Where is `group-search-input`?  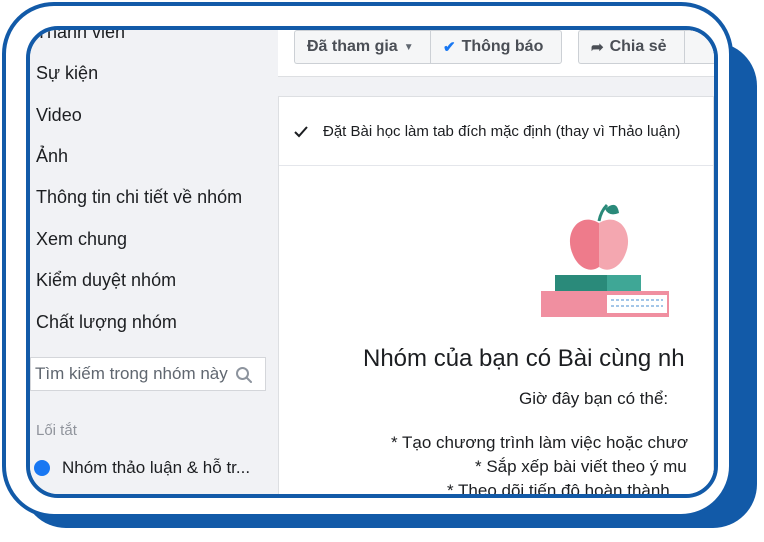 group-search-input is located at coordinates (133, 374).